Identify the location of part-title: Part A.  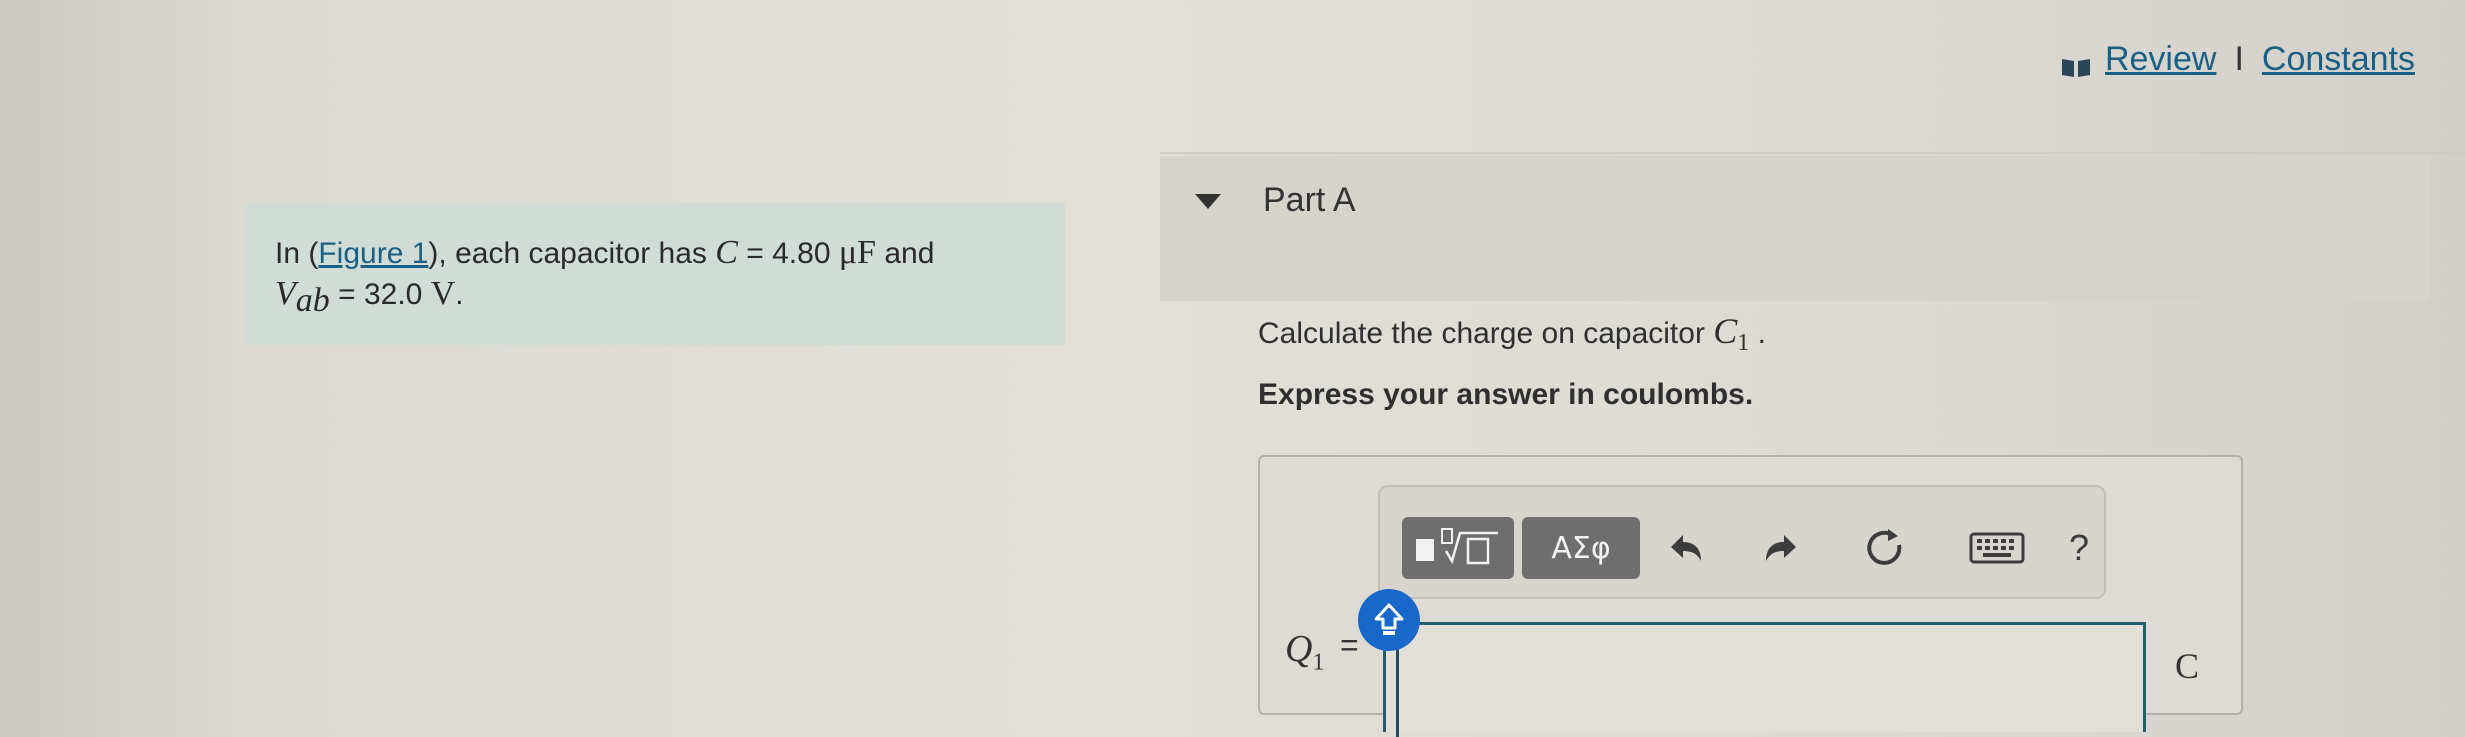
(1309, 200).